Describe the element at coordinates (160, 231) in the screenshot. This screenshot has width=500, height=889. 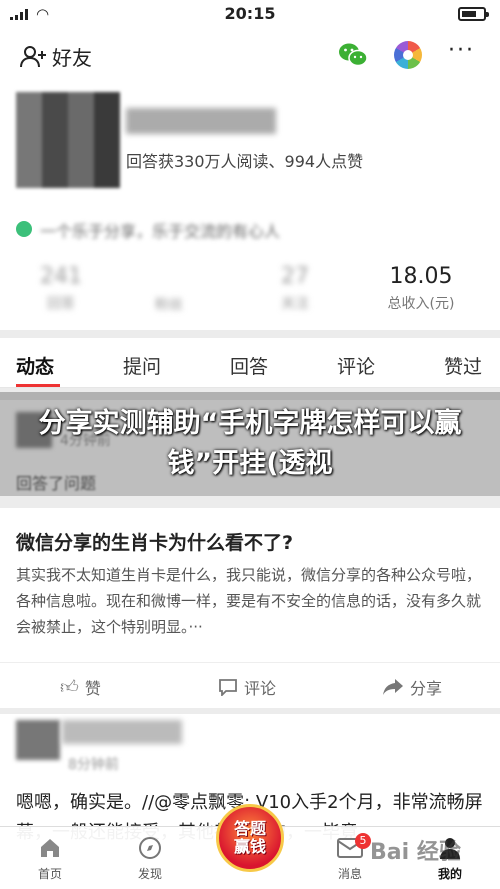
I see `profile-signature-blurred: 一个乐于分享，乐于交流的有心人` at that location.